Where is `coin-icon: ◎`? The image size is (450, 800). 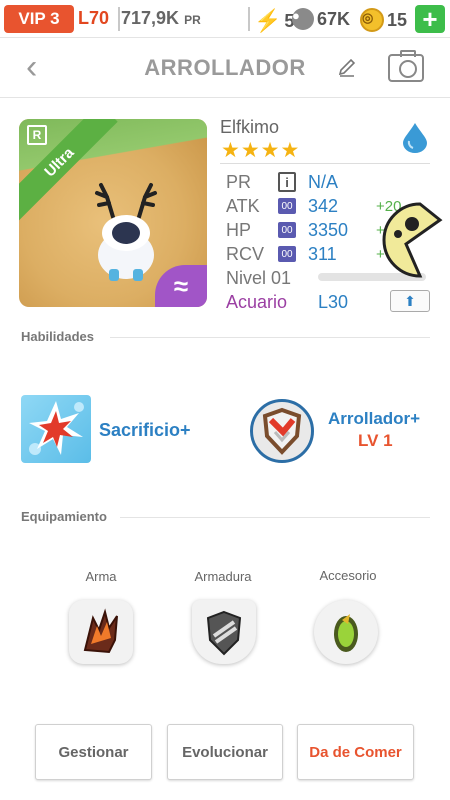 coin-icon: ◎ is located at coordinates (372, 20).